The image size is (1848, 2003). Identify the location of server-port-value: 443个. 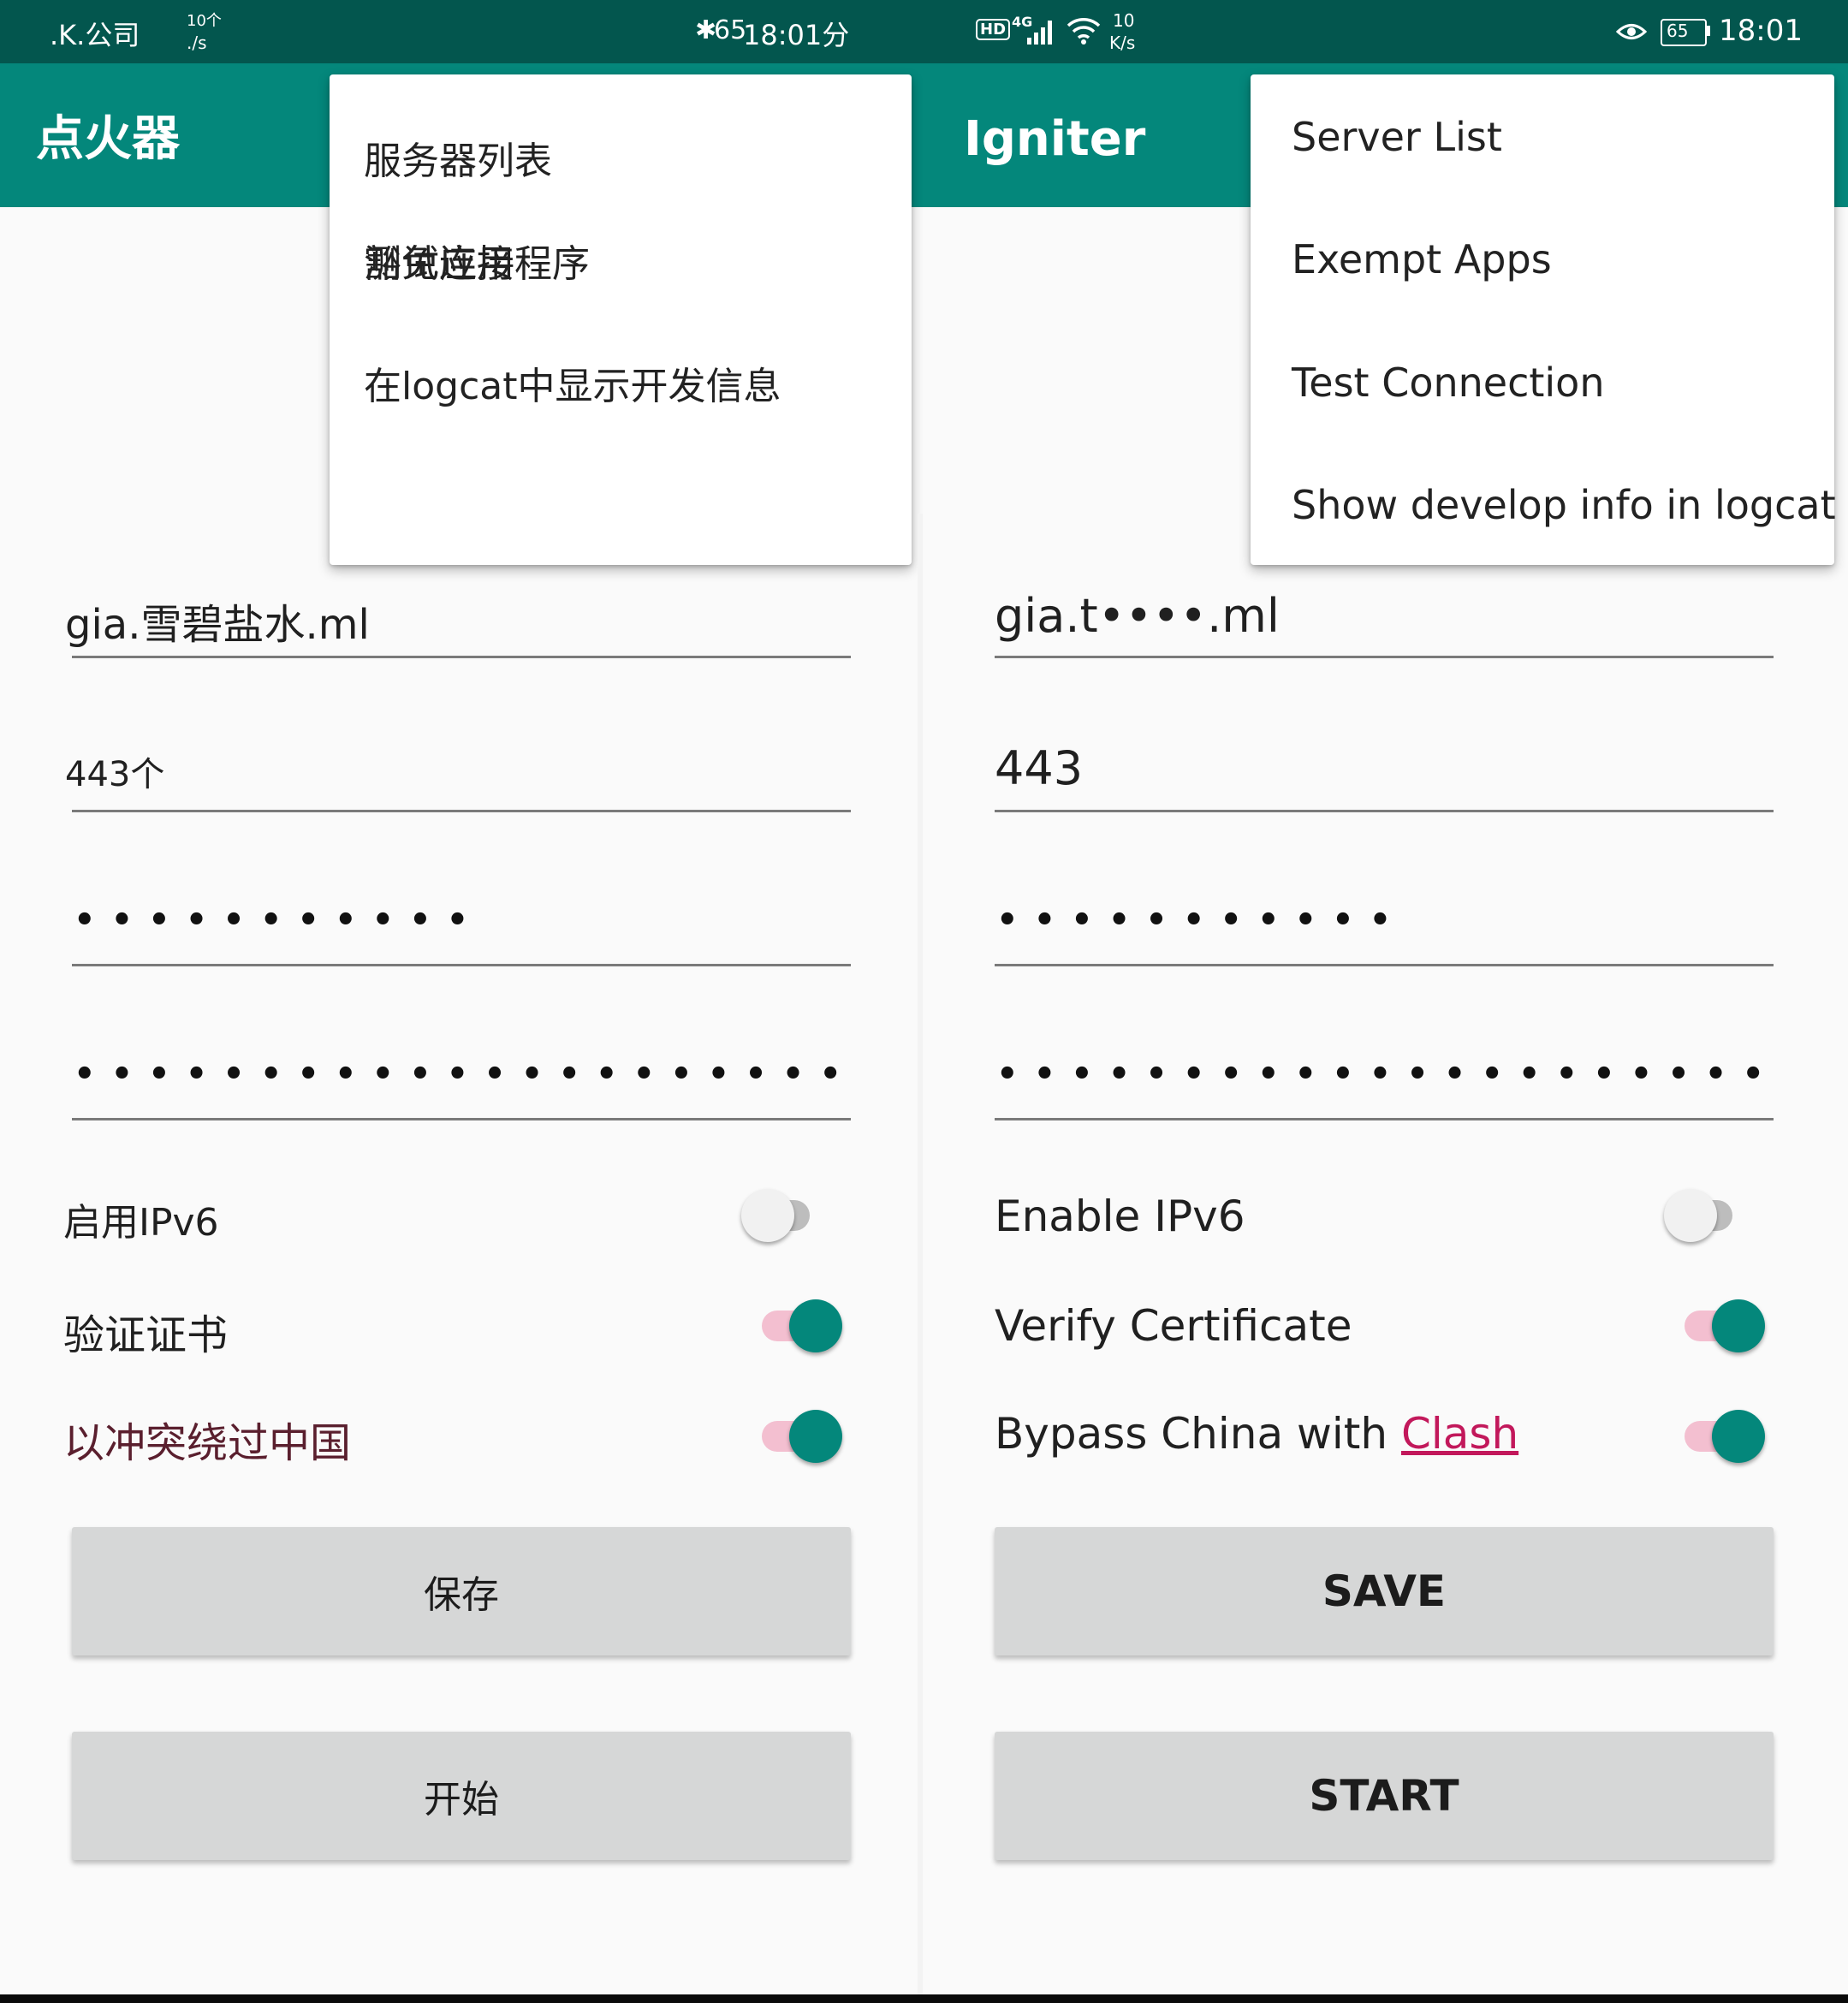
(115, 771).